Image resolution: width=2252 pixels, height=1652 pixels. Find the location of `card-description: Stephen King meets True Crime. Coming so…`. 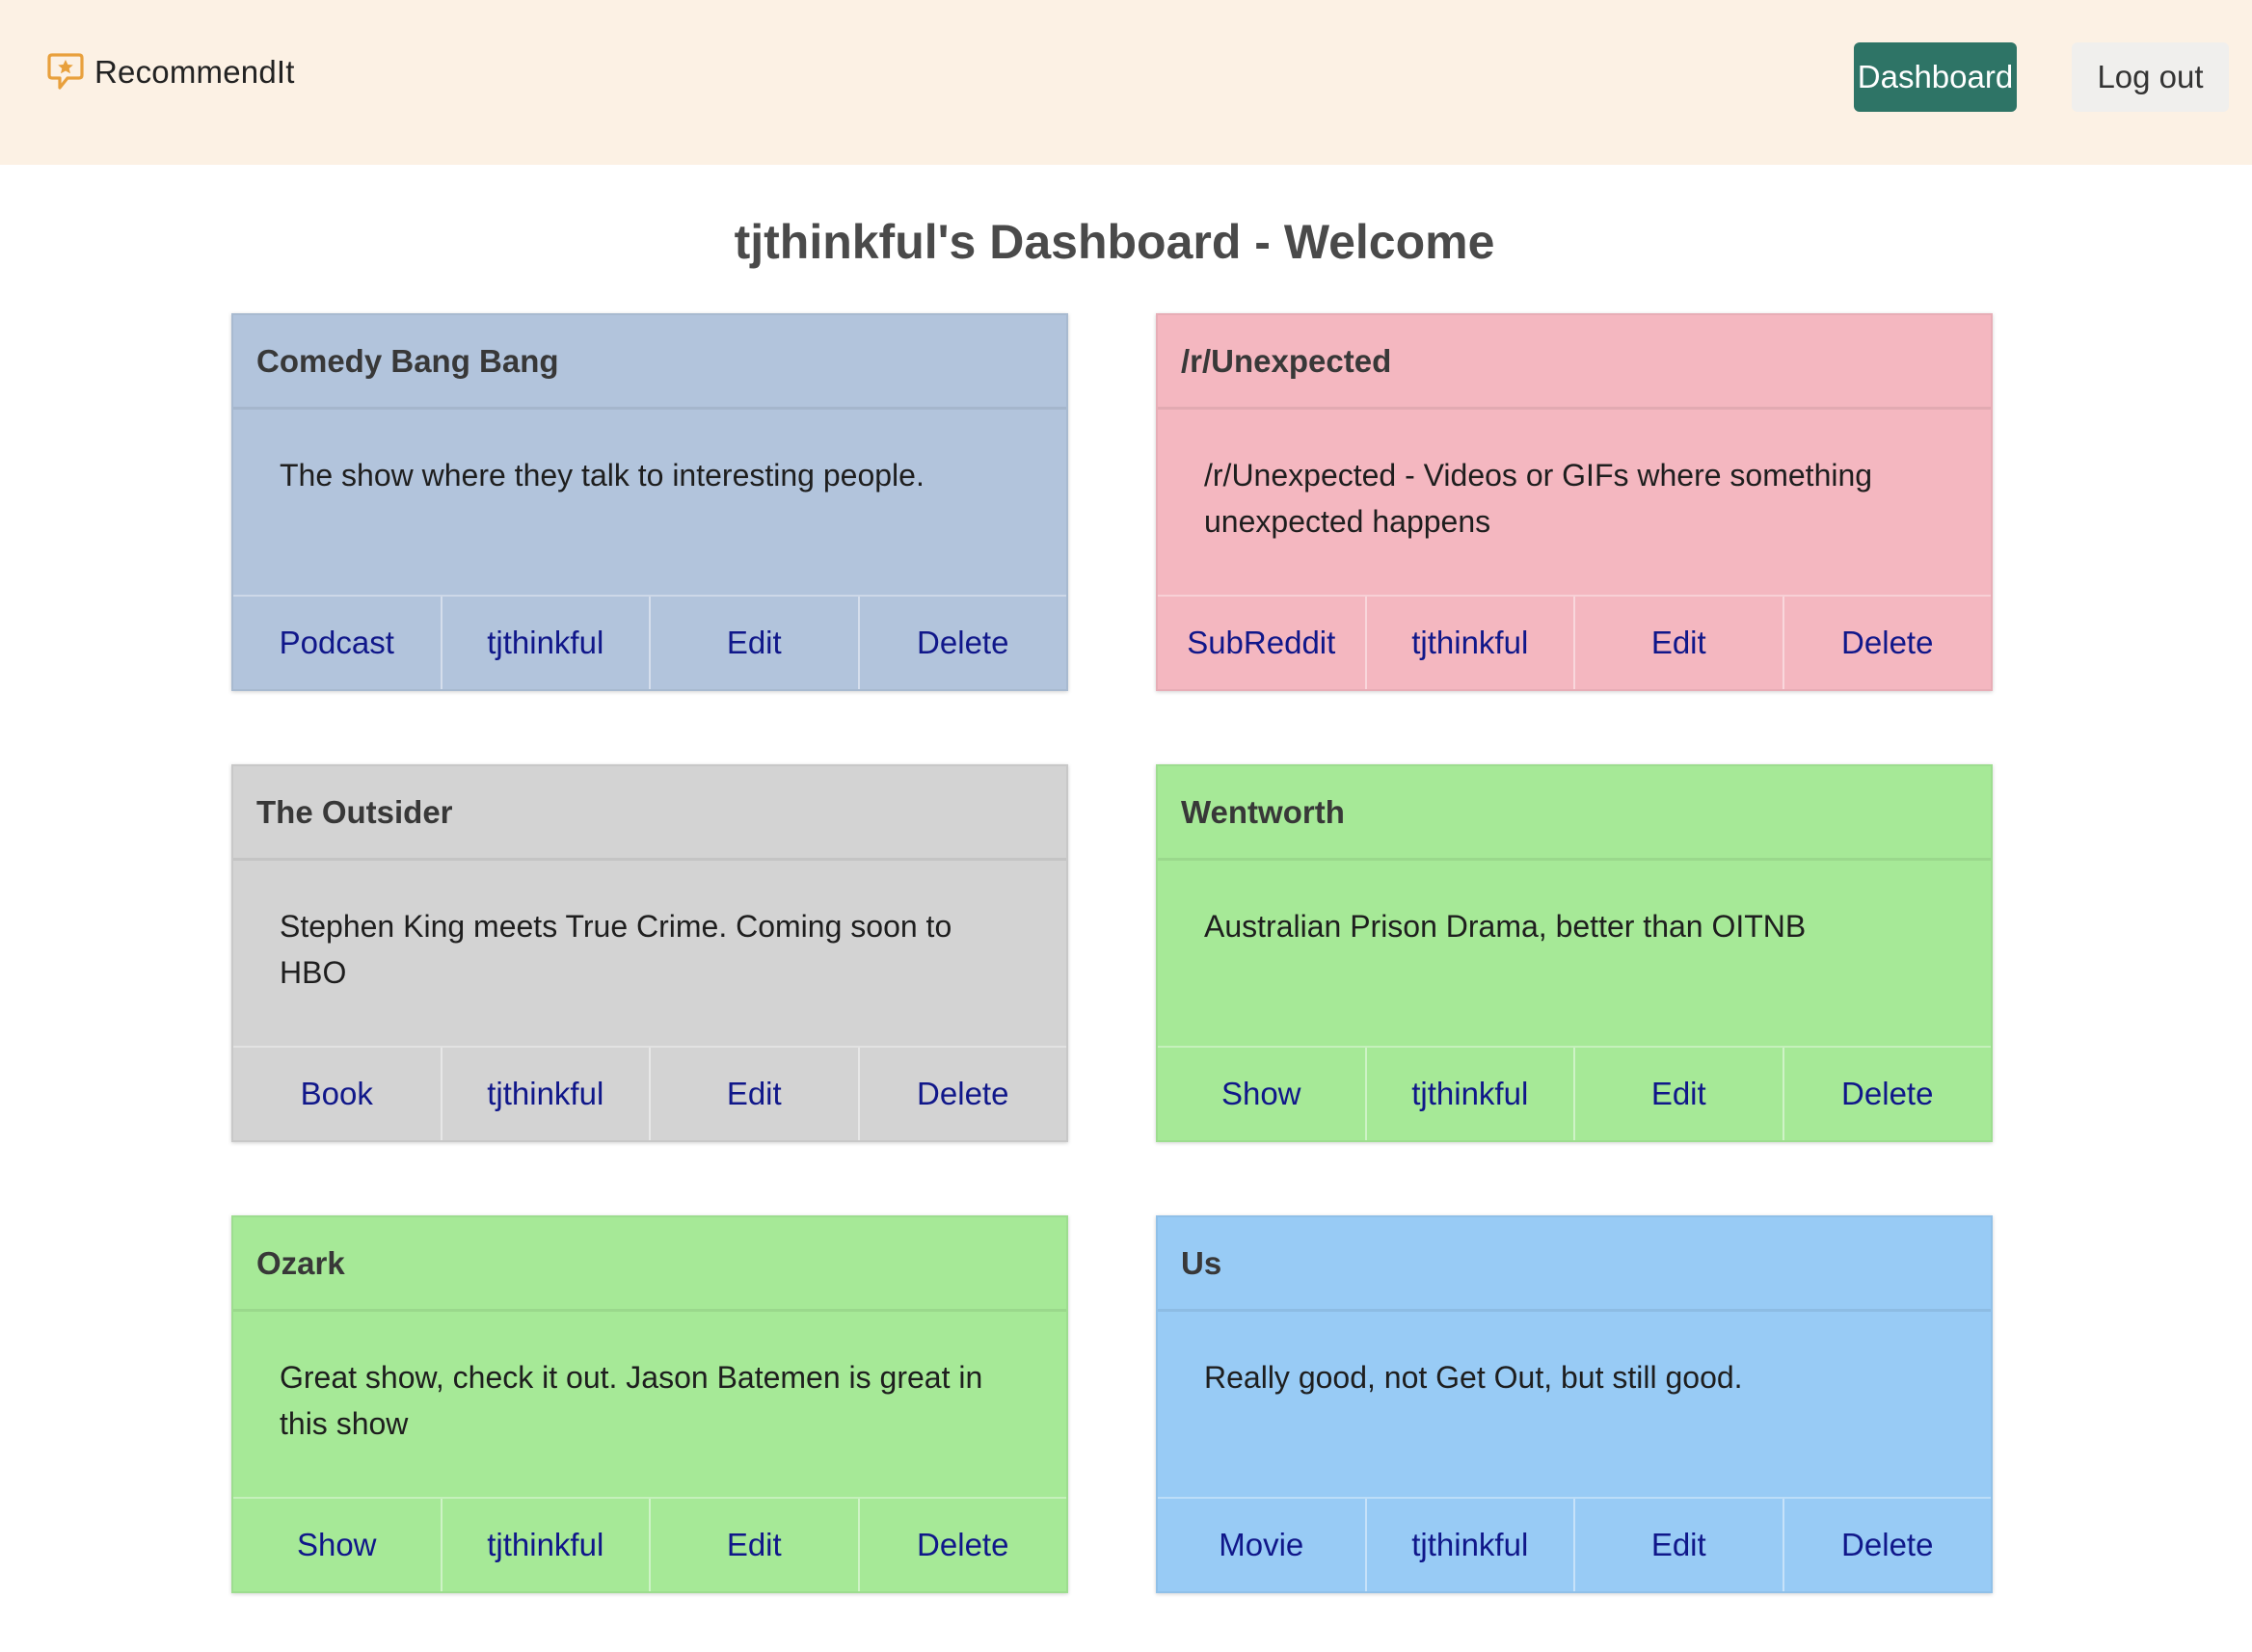

card-description: Stephen King meets True Crime. Coming so… is located at coordinates (616, 949).